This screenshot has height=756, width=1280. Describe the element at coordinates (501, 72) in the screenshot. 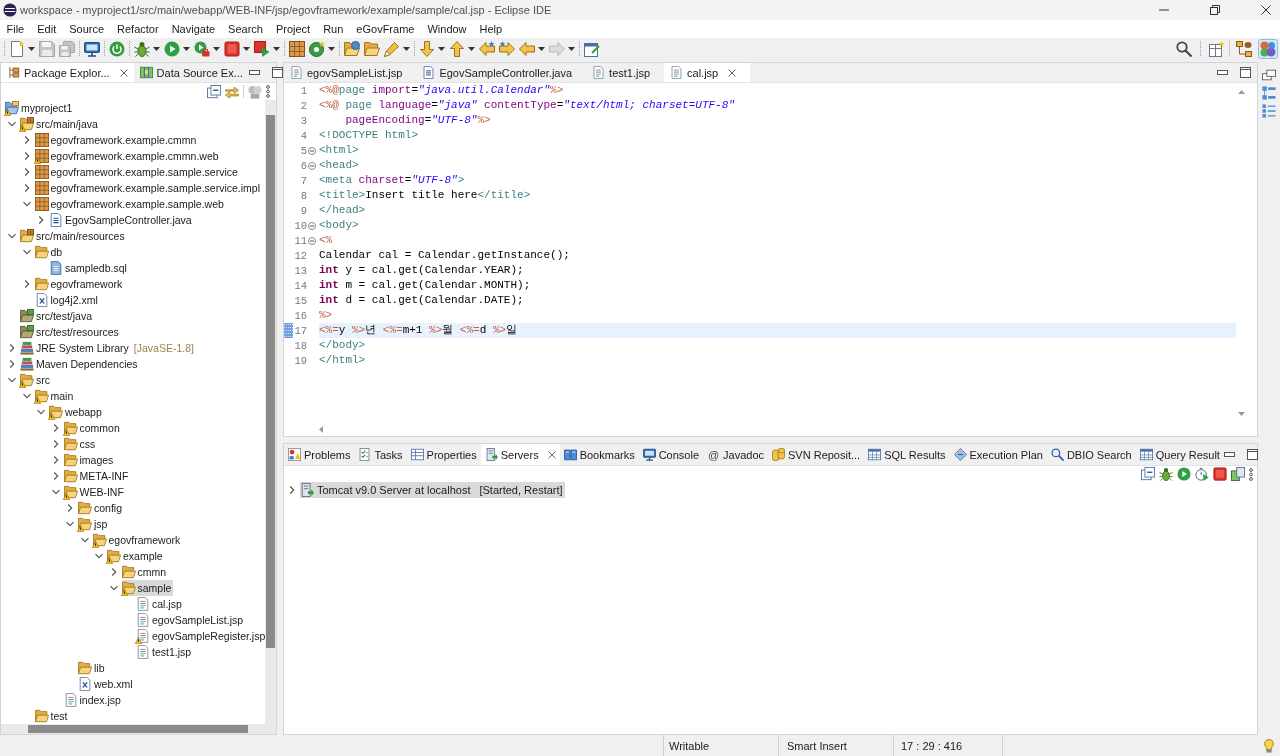

I see `editor-tab: EgovSampleController.java` at that location.